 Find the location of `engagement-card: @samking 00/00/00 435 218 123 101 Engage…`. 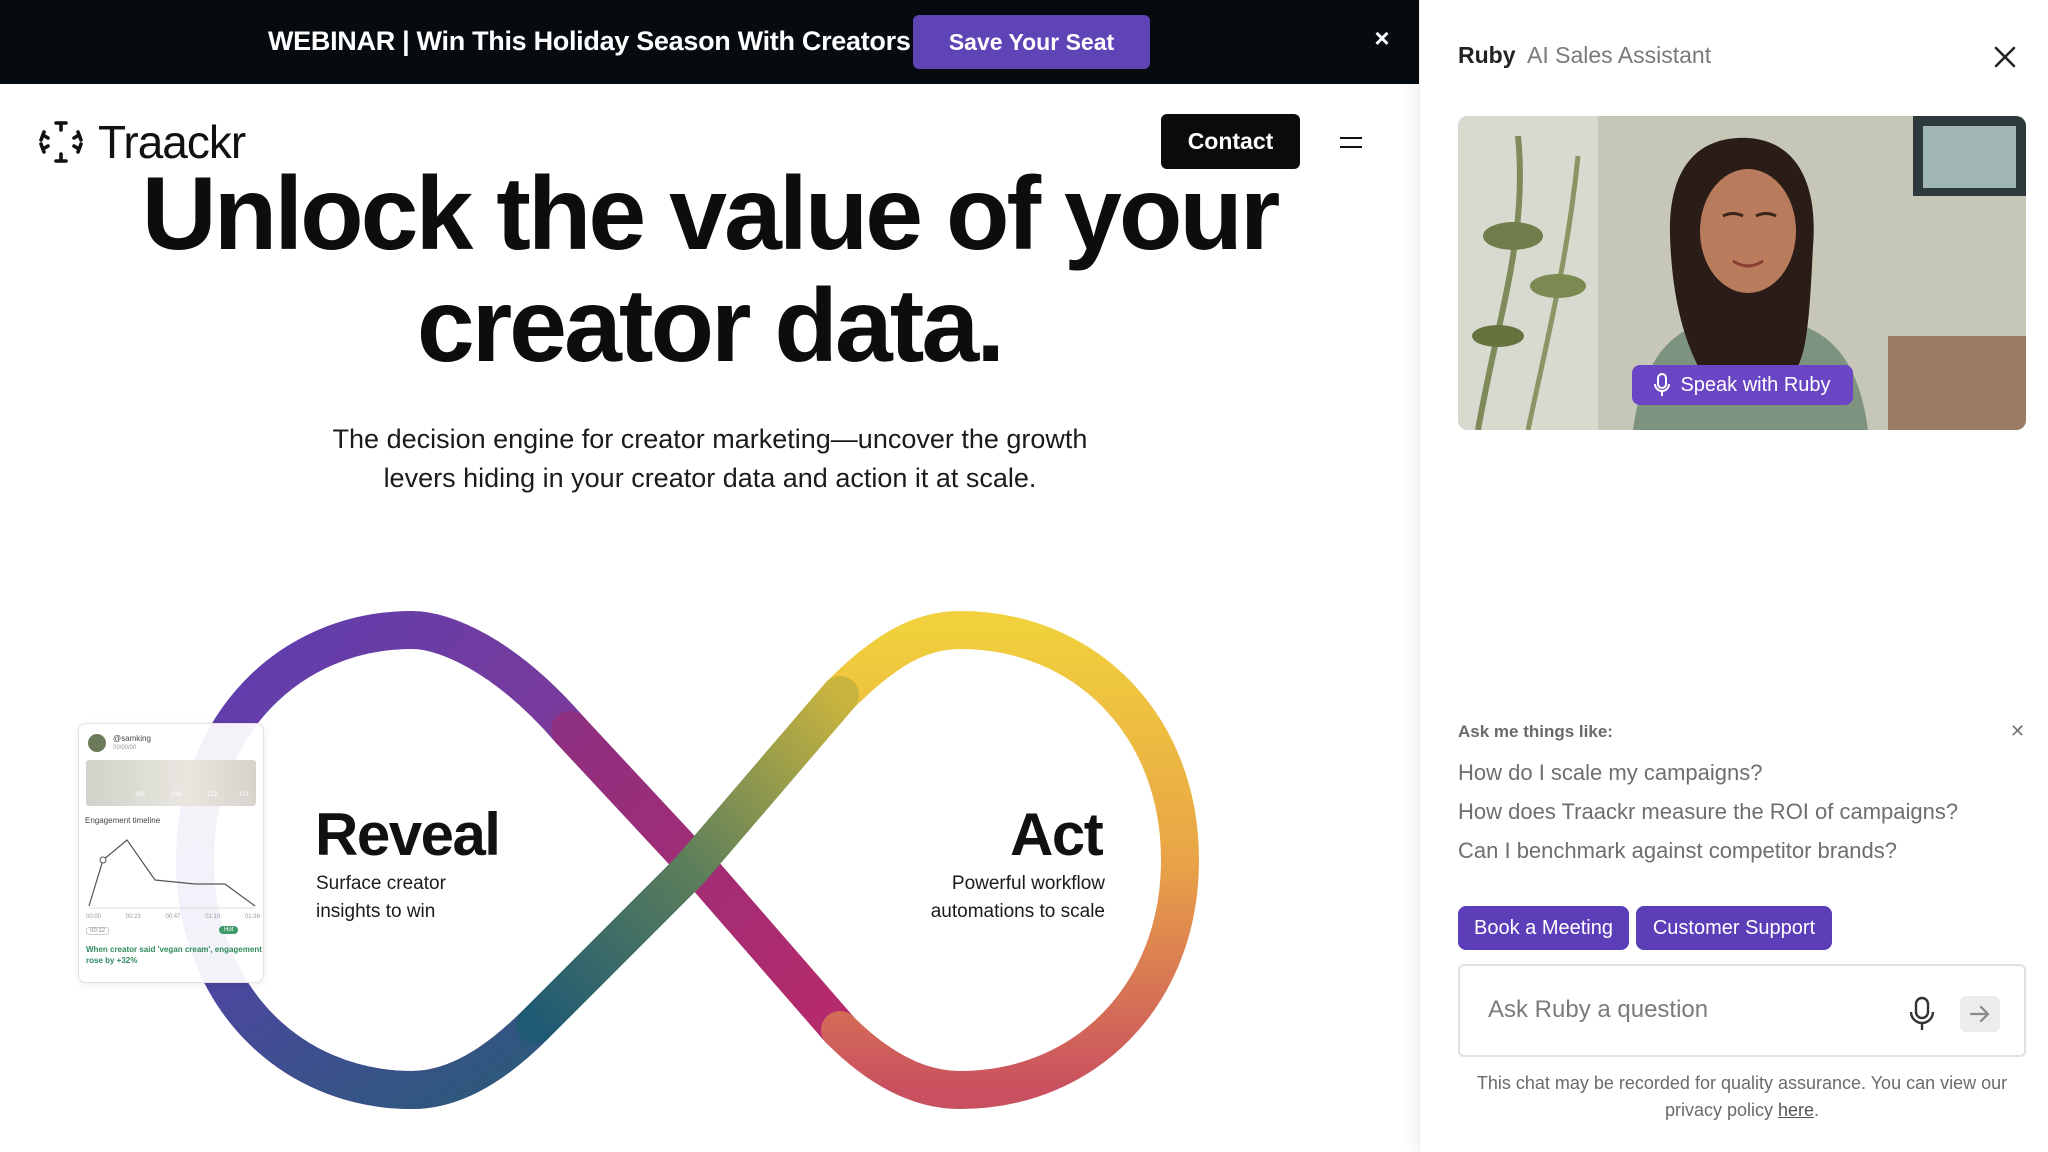

engagement-card: @samking 00/00/00 435 218 123 101 Engage… is located at coordinates (171, 853).